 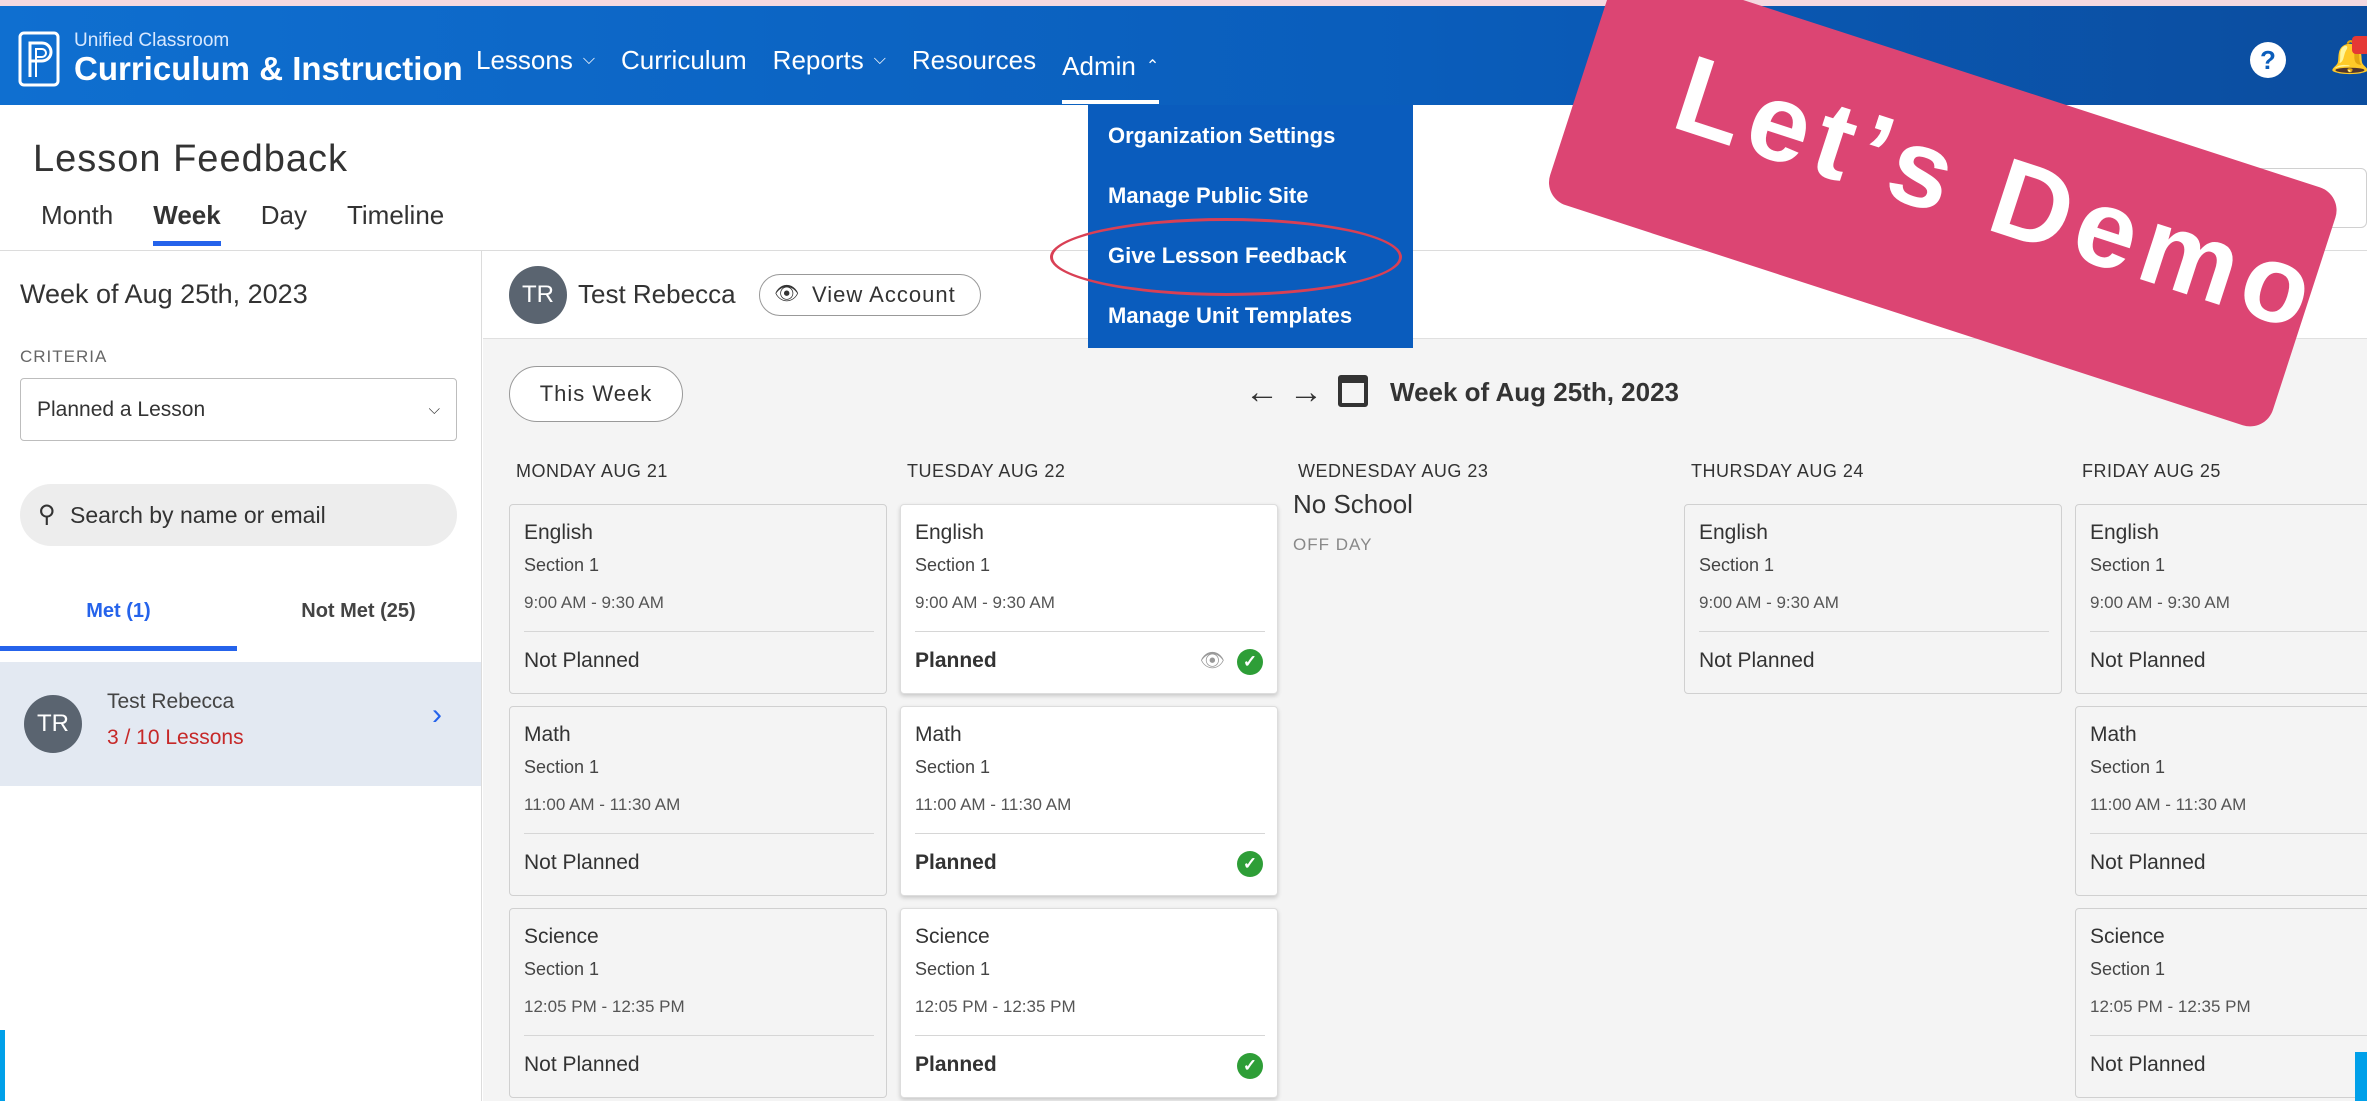 I want to click on view-account-label: View Account, so click(x=884, y=294).